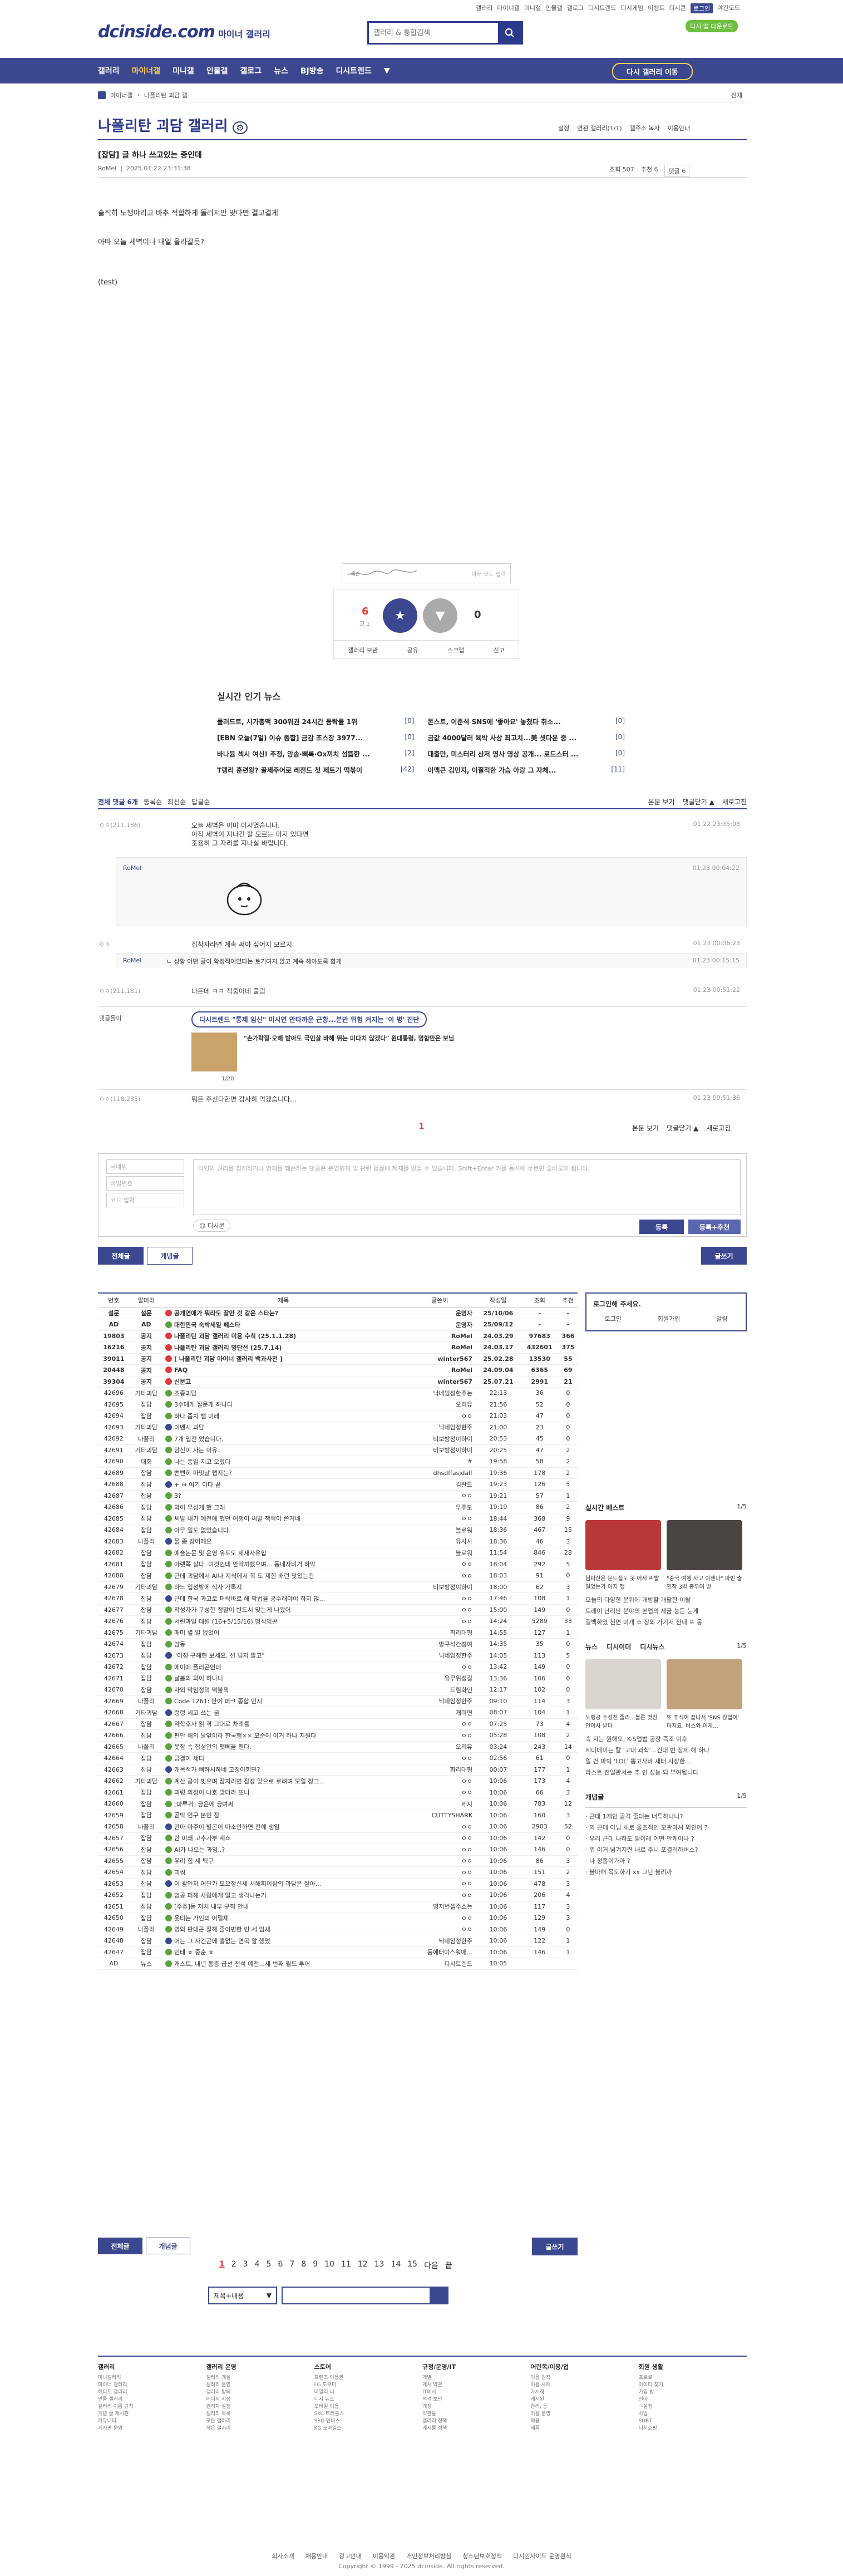 The image size is (843, 2576). What do you see at coordinates (212, 1906) in the screenshot?
I see `post-title-link: [주쥬]돋 저처 내부 규칙 안내` at bounding box center [212, 1906].